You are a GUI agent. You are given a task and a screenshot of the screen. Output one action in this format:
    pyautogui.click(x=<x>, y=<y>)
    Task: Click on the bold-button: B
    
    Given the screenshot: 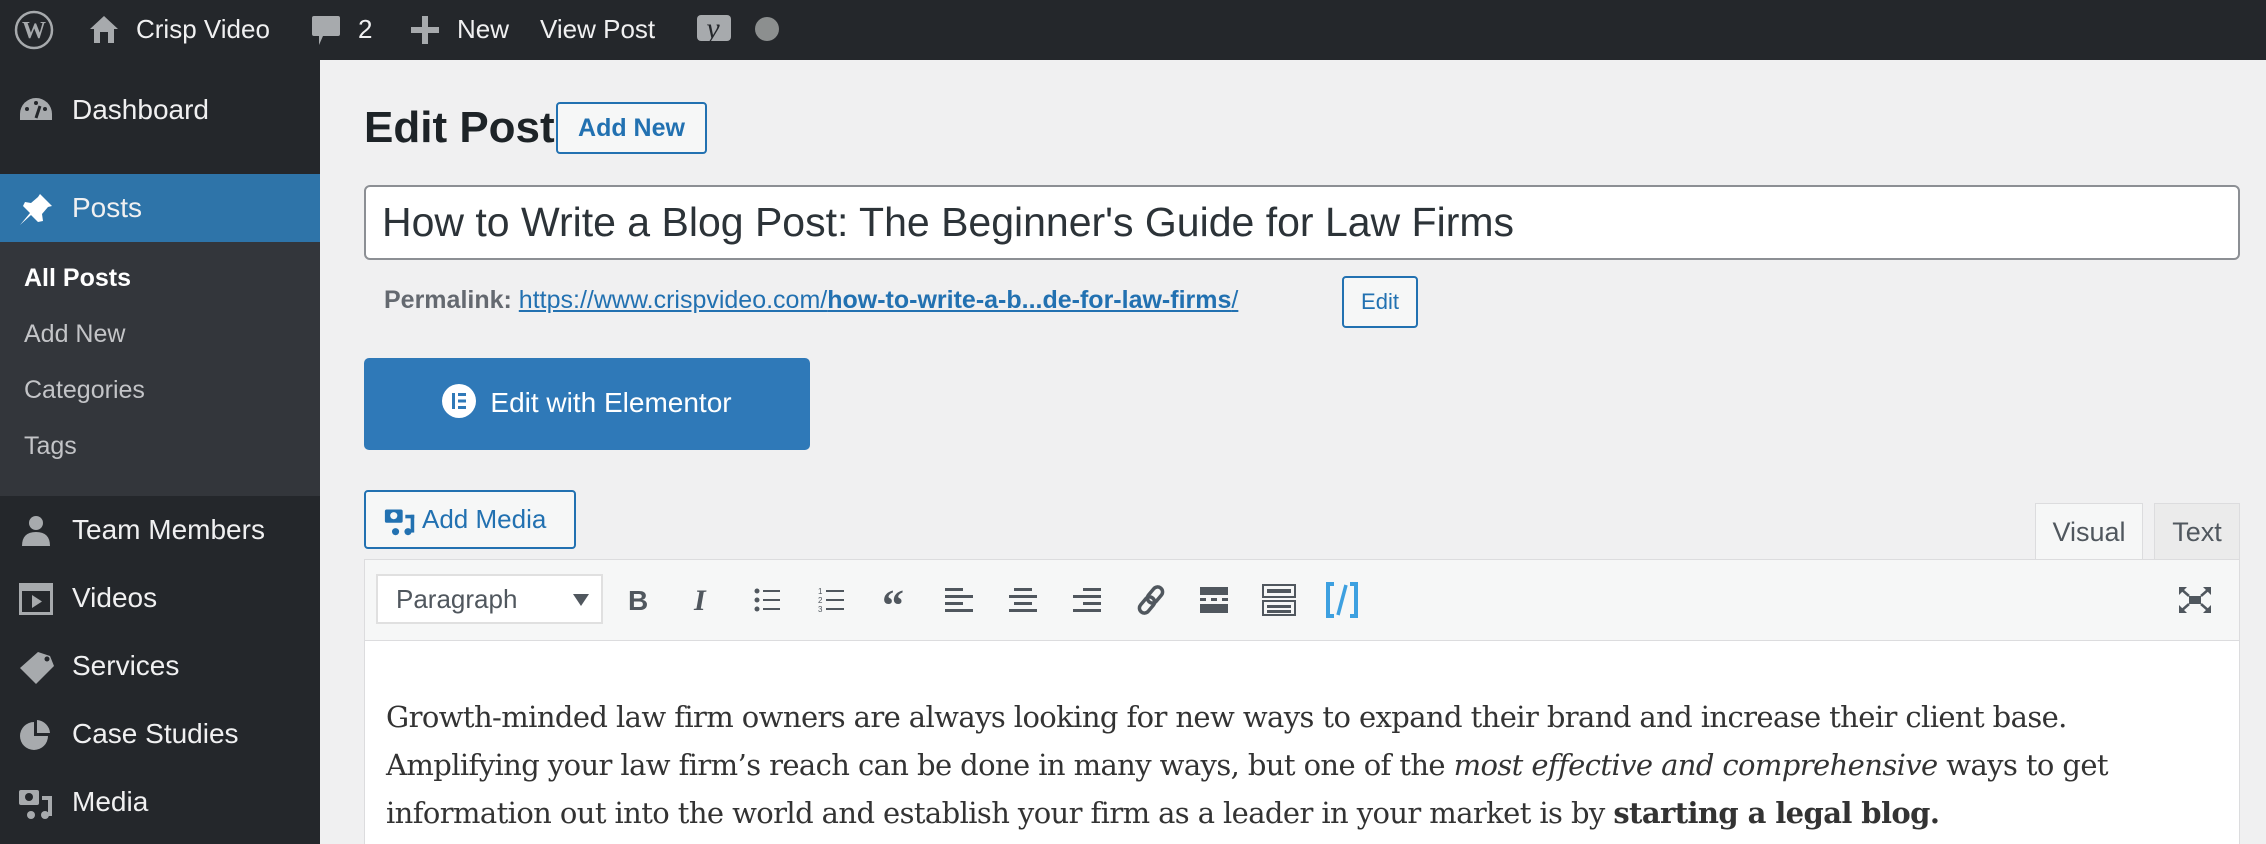 What is the action you would take?
    pyautogui.click(x=638, y=600)
    